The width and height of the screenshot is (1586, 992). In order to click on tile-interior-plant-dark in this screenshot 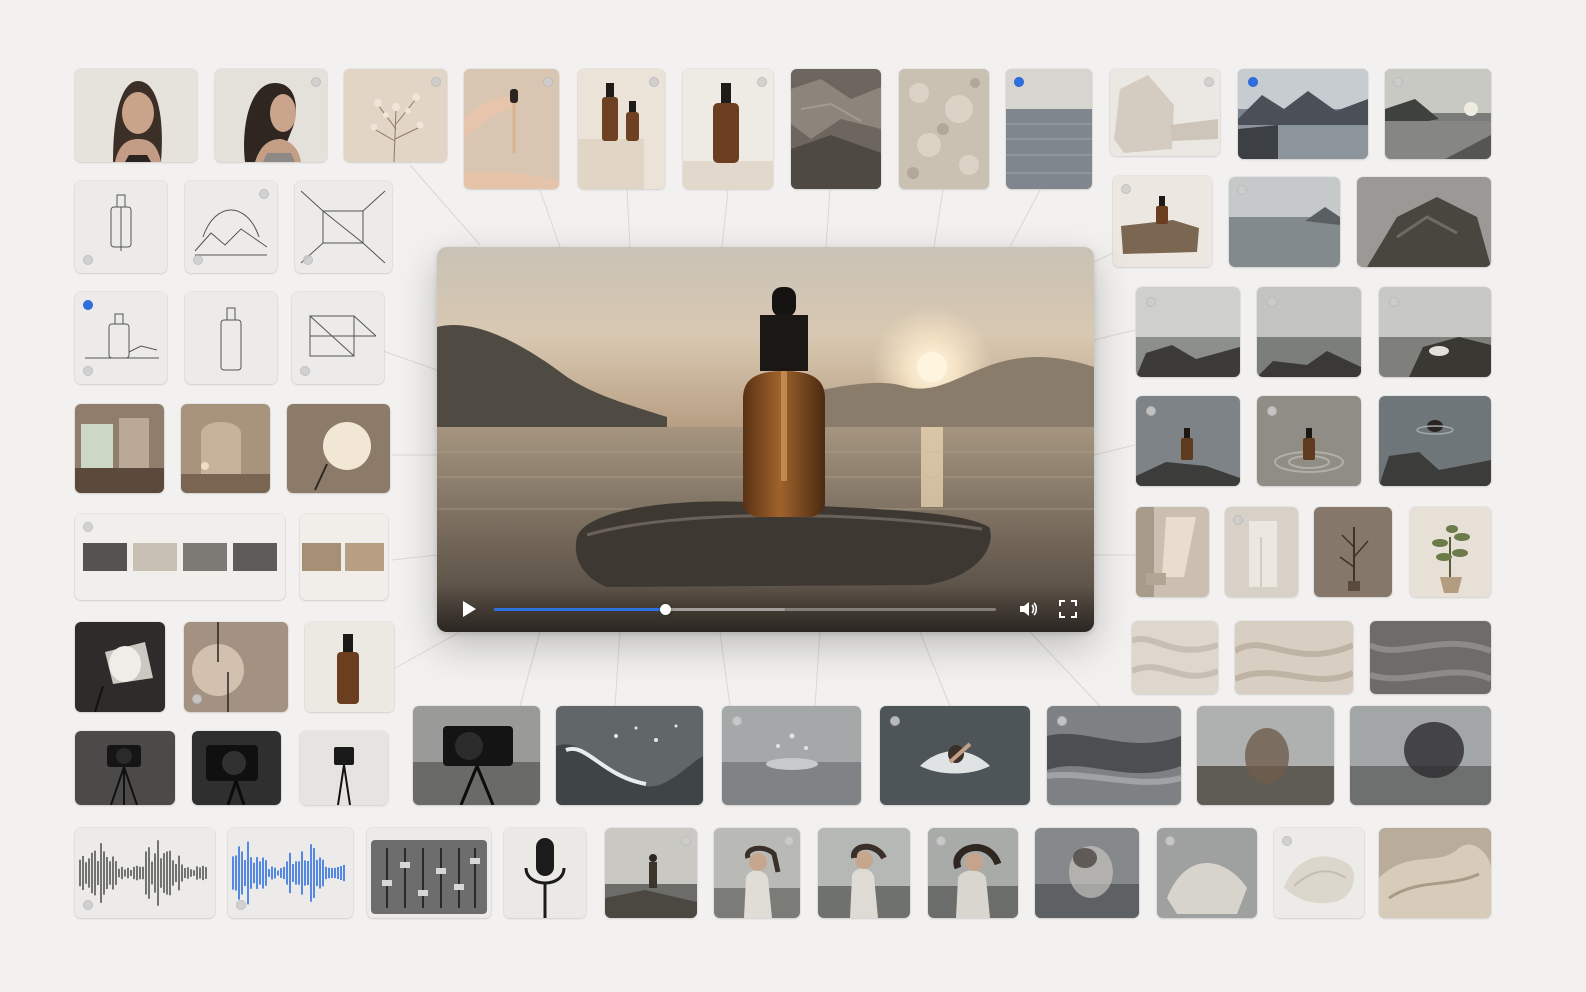, I will do `click(1353, 552)`.